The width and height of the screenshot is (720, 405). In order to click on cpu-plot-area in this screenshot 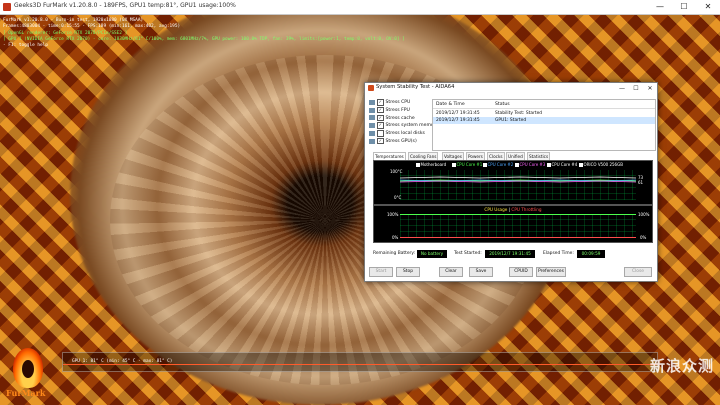, I will do `click(518, 226)`.